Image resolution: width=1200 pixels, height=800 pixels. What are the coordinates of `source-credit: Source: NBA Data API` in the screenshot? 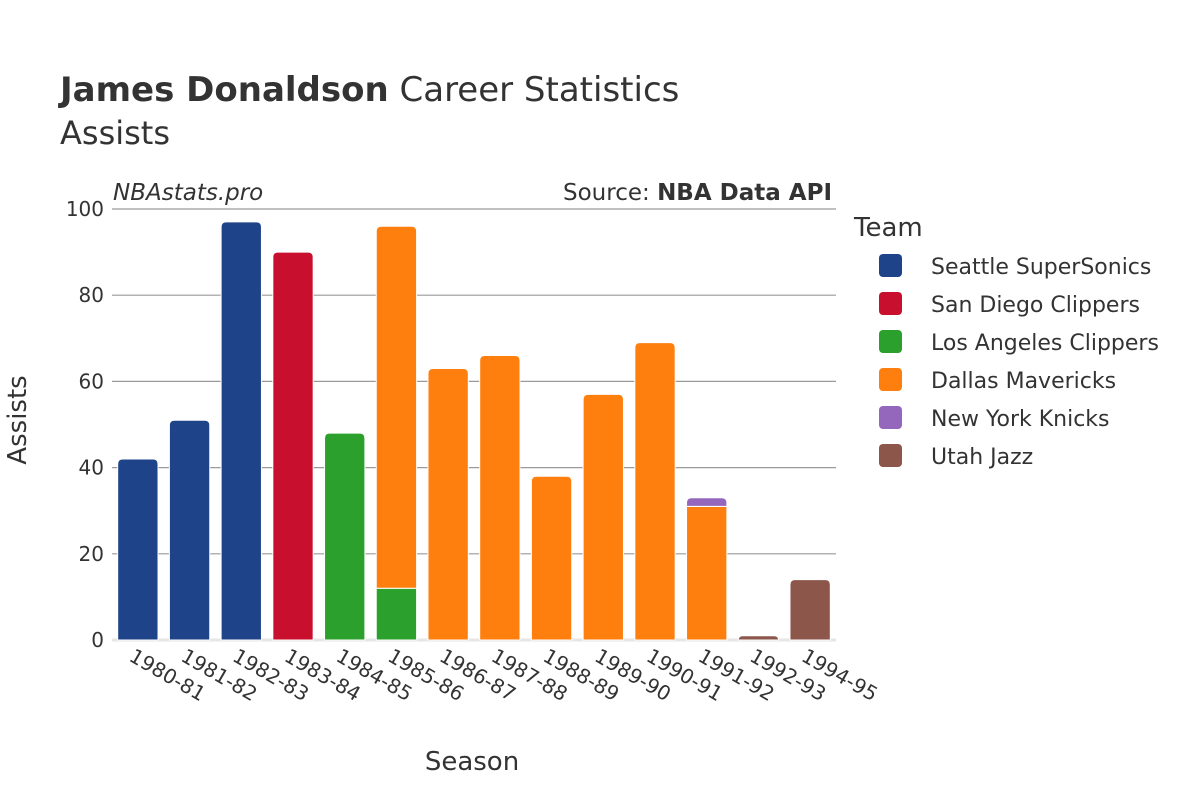 It's located at (697, 193).